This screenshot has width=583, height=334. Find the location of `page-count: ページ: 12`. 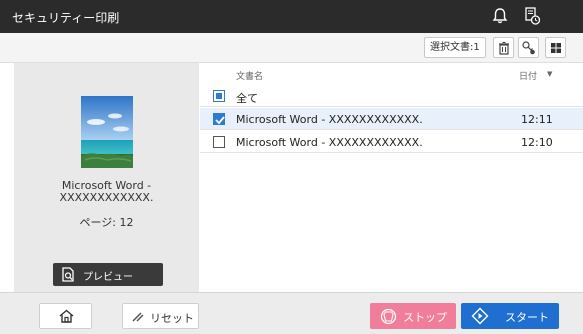

page-count: ページ: 12 is located at coordinates (106, 222).